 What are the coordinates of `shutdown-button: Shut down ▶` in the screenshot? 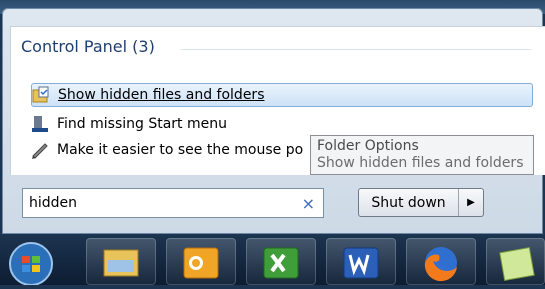 It's located at (421, 202).